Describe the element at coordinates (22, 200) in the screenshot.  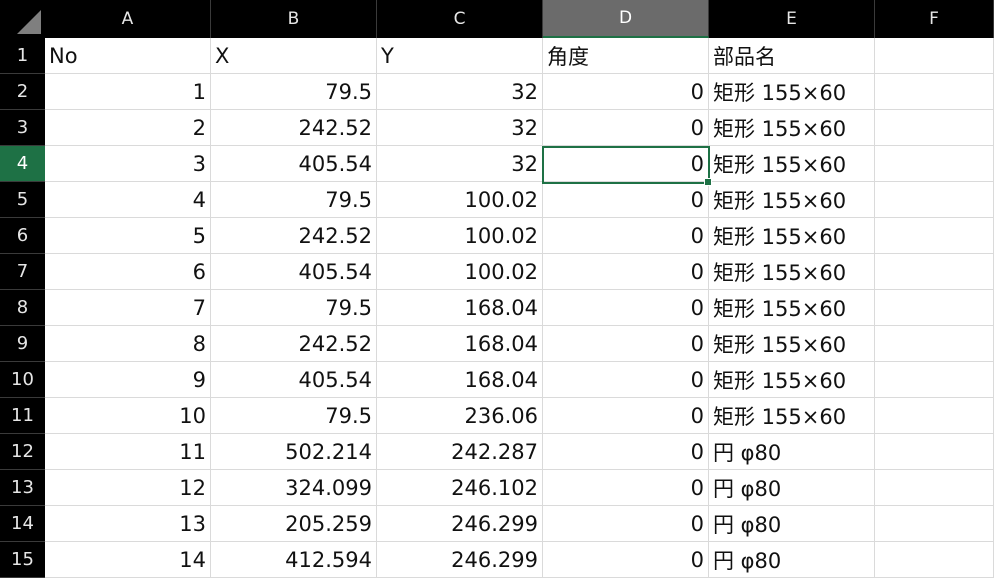
I see `row-header-5: 5` at that location.